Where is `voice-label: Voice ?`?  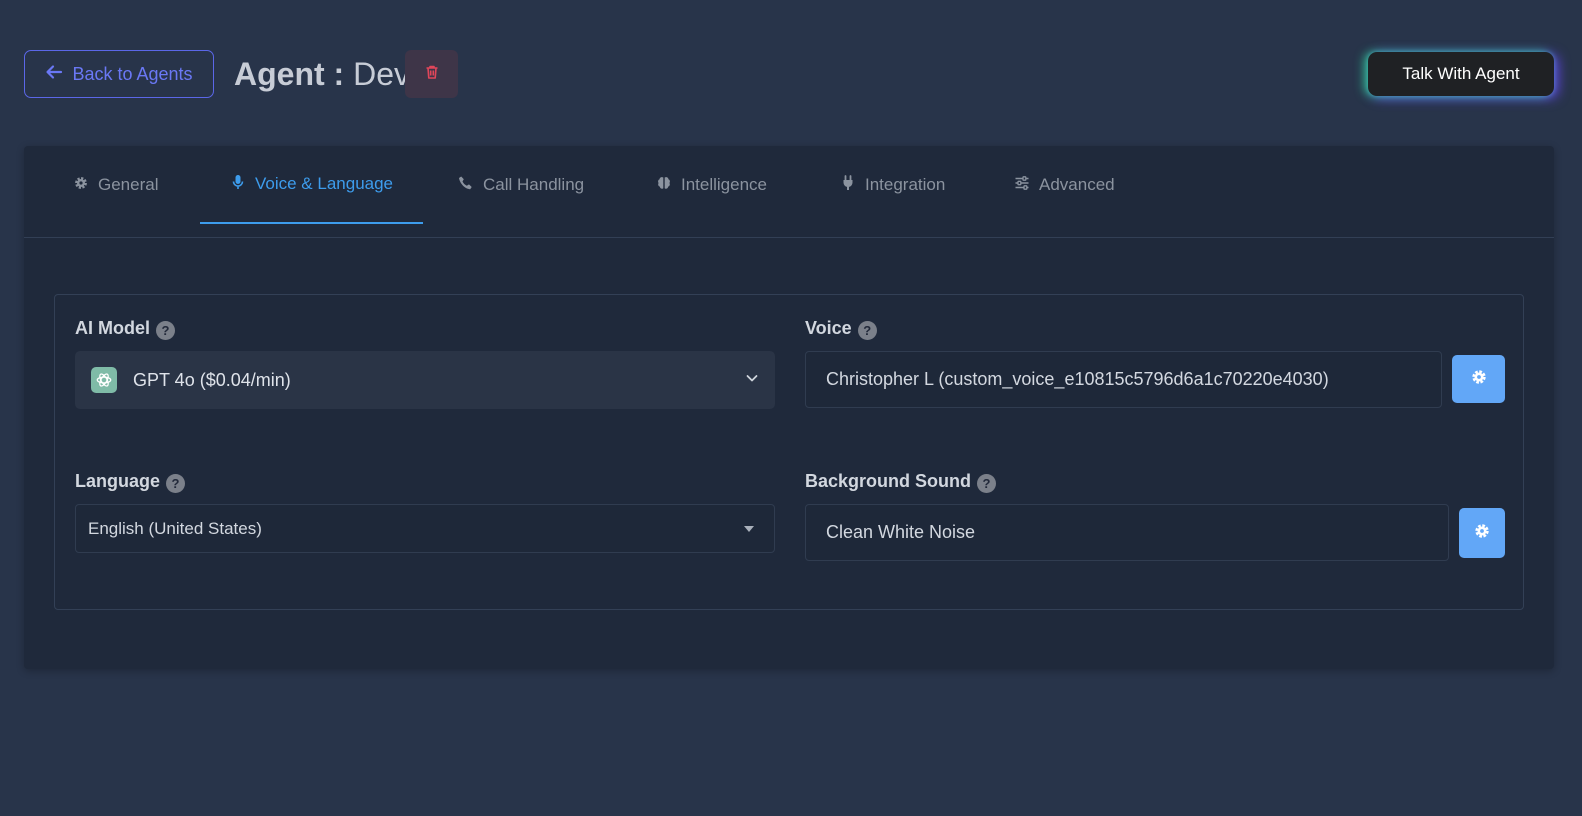 voice-label: Voice ? is located at coordinates (841, 328).